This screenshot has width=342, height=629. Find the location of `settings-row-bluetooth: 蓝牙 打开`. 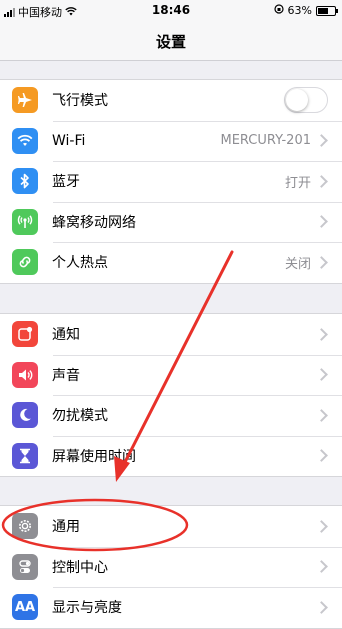

settings-row-bluetooth: 蓝牙 打开 is located at coordinates (171, 181).